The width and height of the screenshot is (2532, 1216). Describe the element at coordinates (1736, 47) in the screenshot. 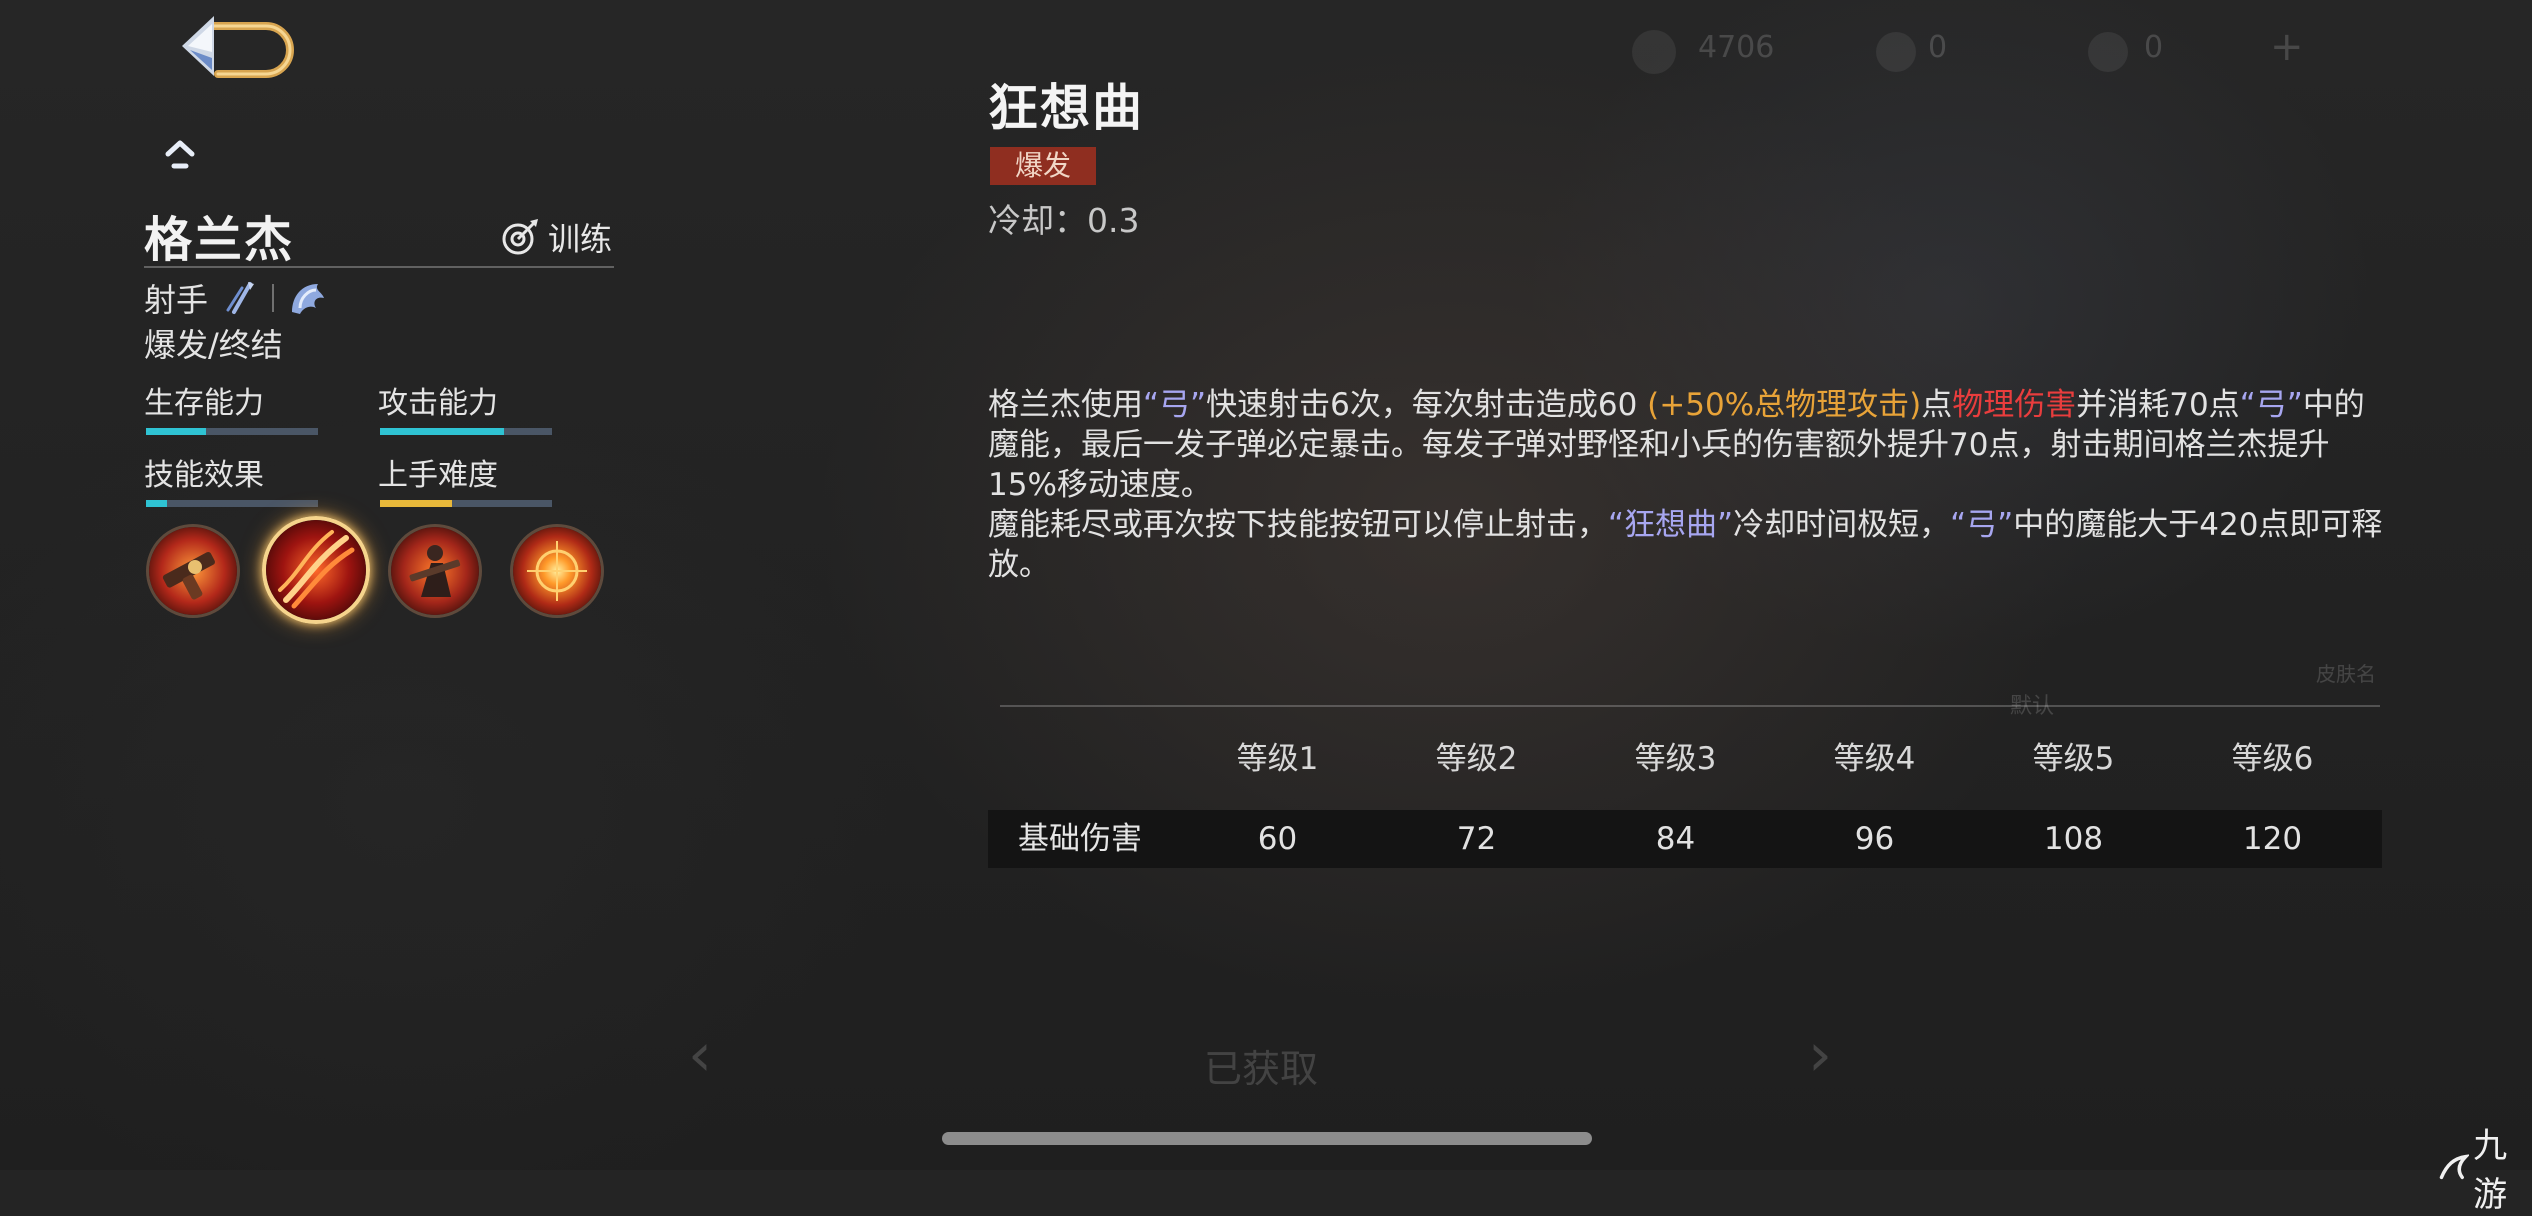

I see `faint-currency-gold: 4706` at that location.